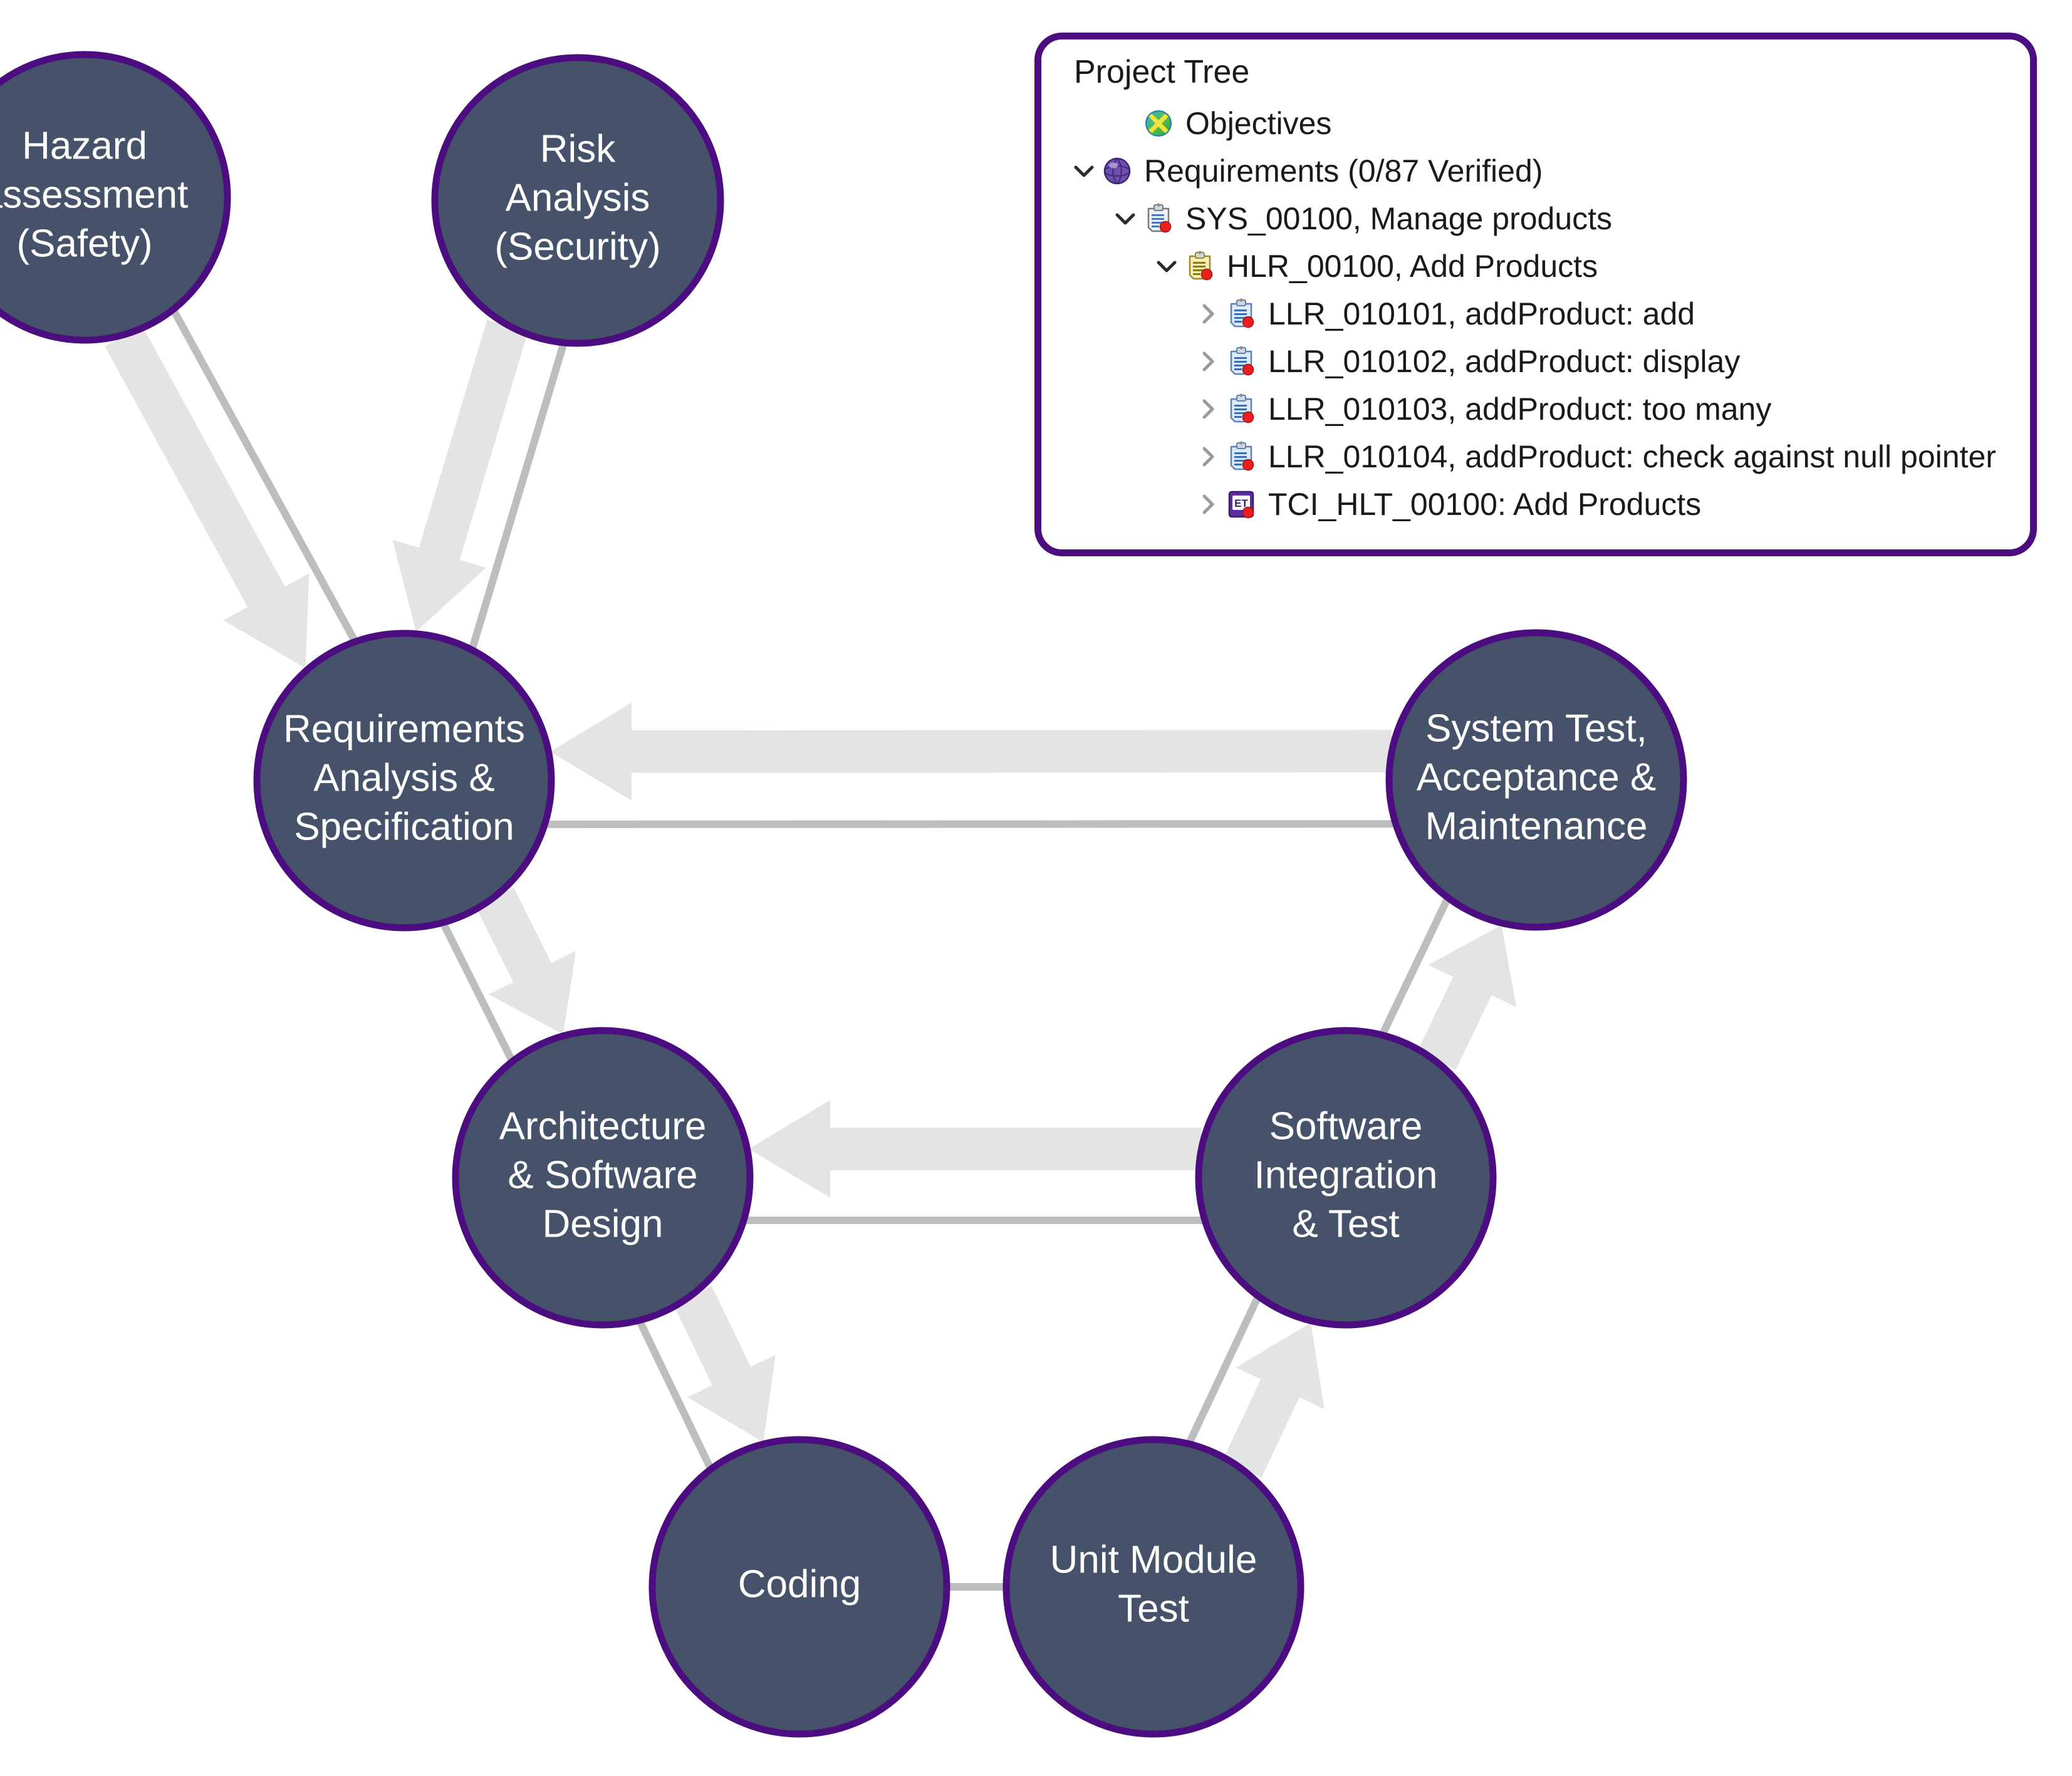  What do you see at coordinates (1241, 504) in the screenshot?
I see `test-case-icon: ET` at bounding box center [1241, 504].